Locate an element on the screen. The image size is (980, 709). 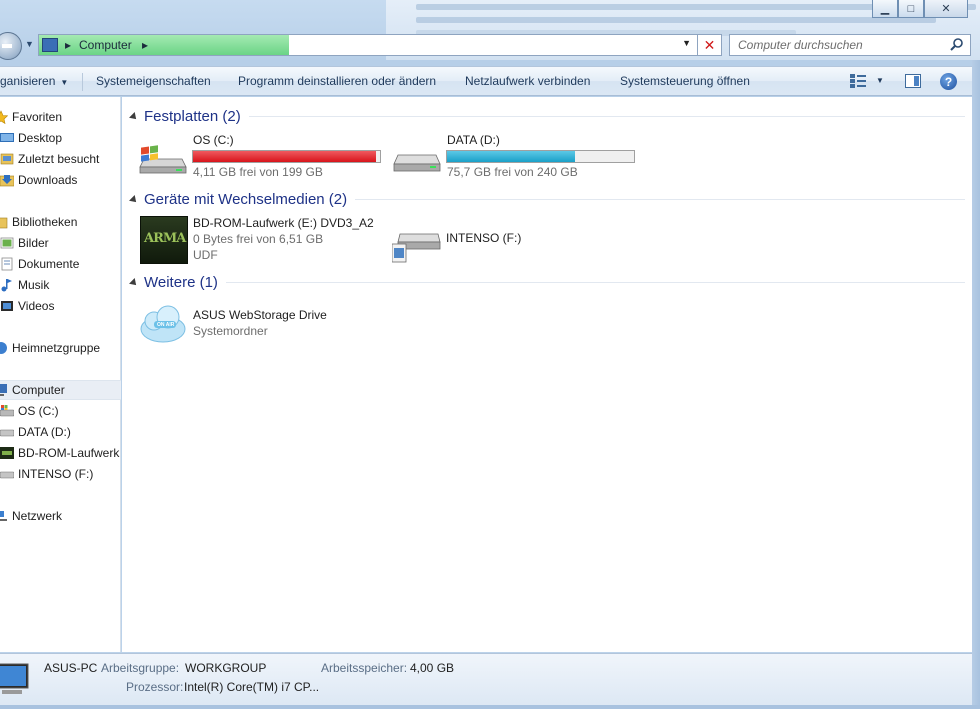
disc-label-logo: ARMA is located at coordinates (165, 238).